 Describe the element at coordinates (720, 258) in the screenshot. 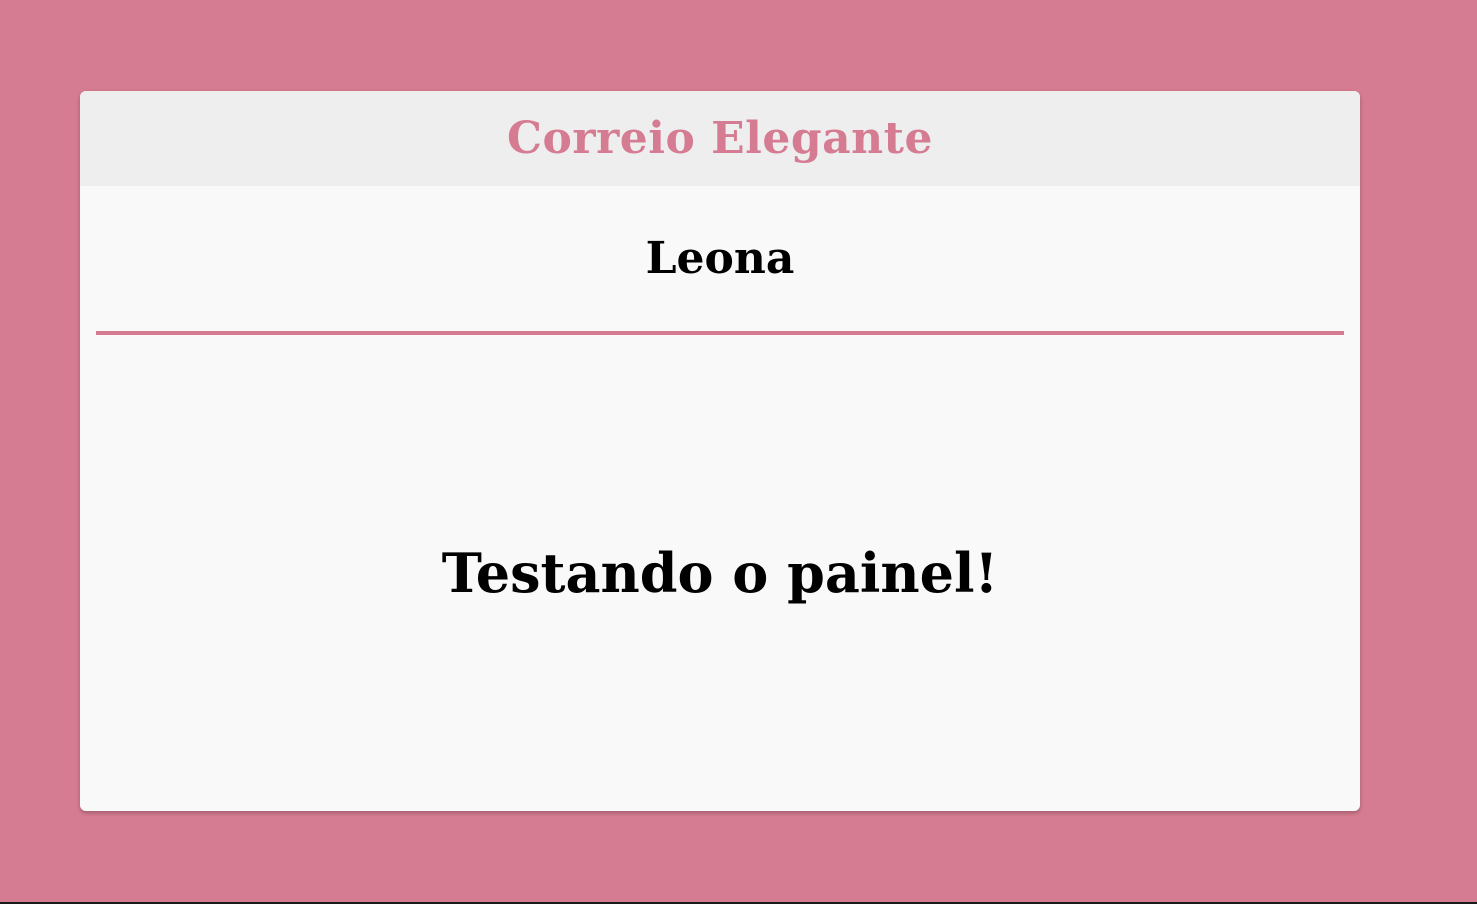

I see `recipient-name: Leona` at that location.